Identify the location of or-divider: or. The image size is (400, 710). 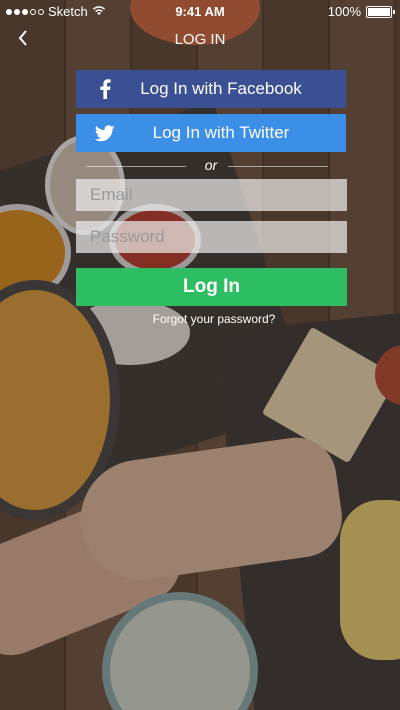
(211, 166).